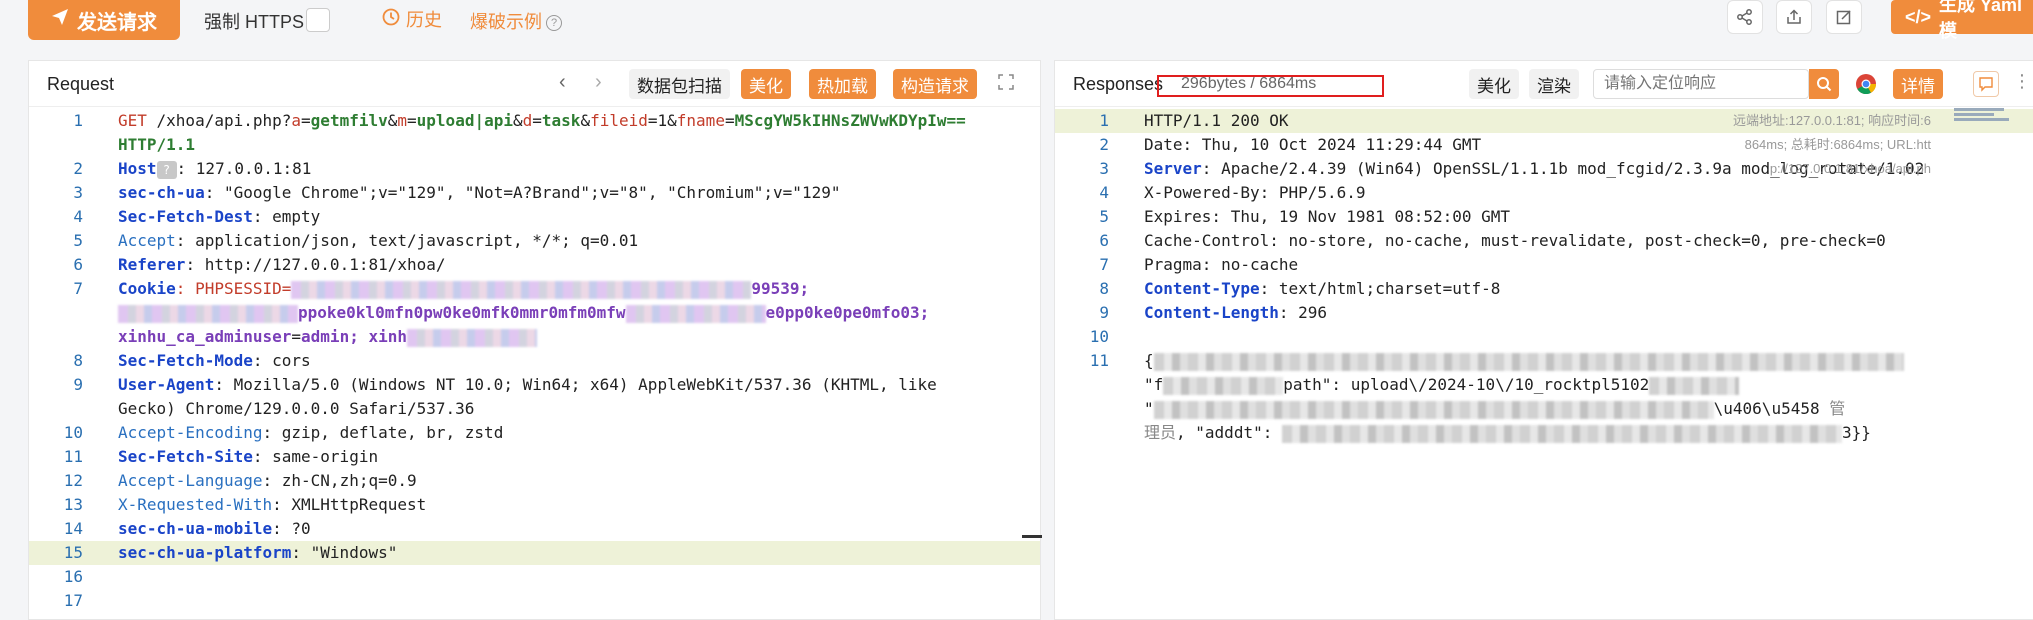  I want to click on line-text: "f path": upload\/2024-10\/10_rocktpl5102, so click(1442, 385).